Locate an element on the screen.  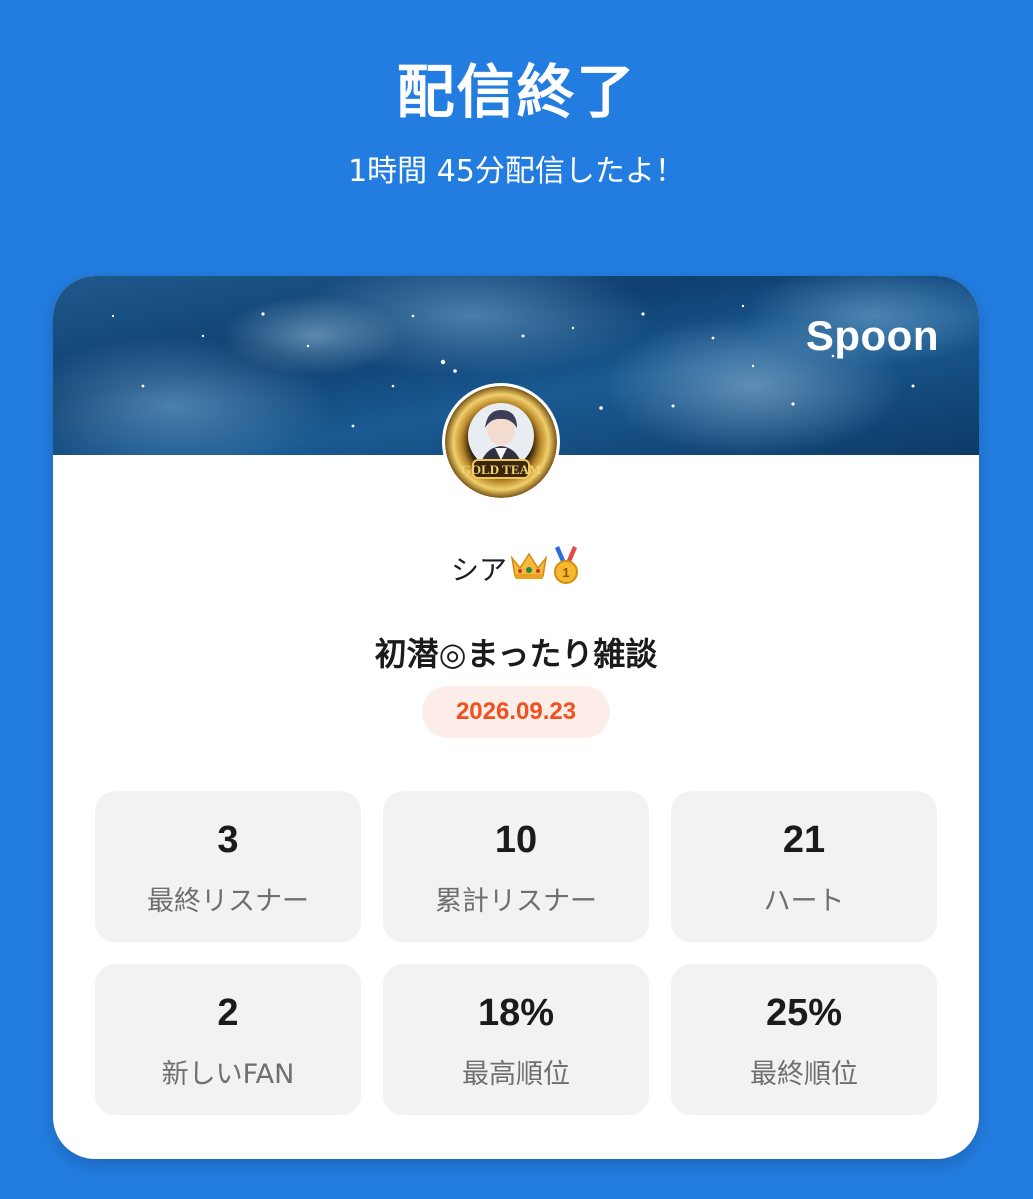
spoon-logo: Spoon is located at coordinates (872, 335).